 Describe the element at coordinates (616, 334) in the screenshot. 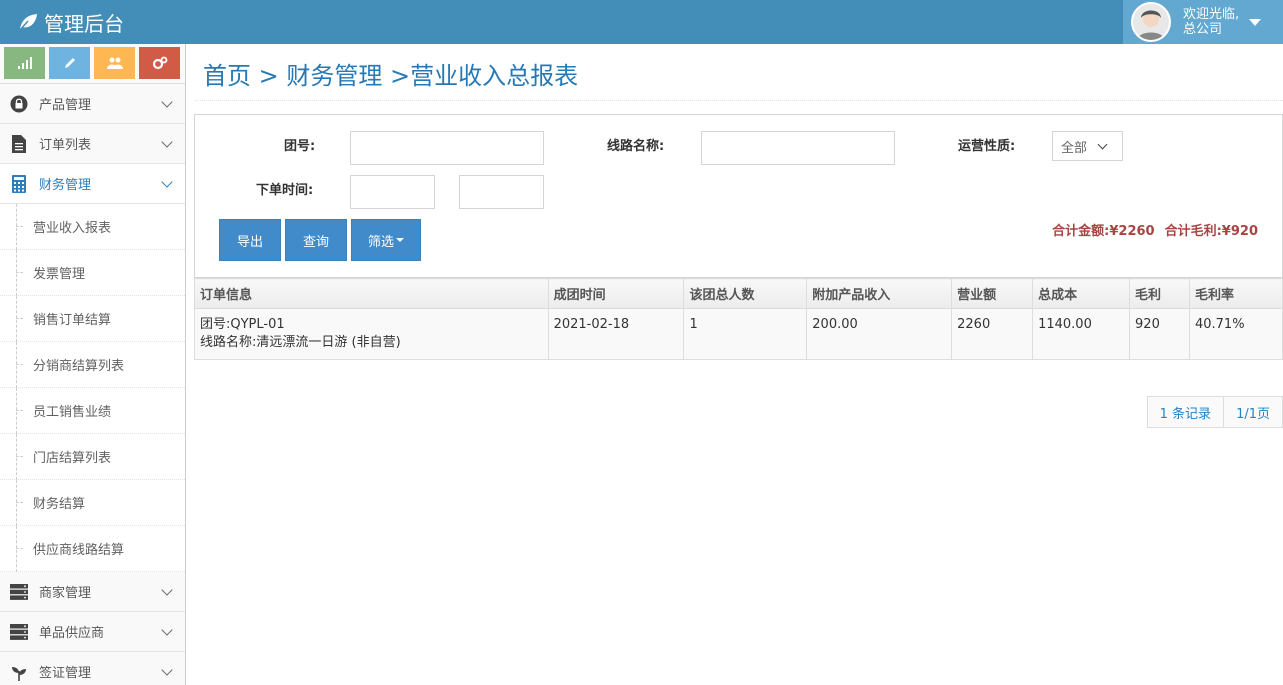

I see `cell-group-date: 2021-02-18` at that location.